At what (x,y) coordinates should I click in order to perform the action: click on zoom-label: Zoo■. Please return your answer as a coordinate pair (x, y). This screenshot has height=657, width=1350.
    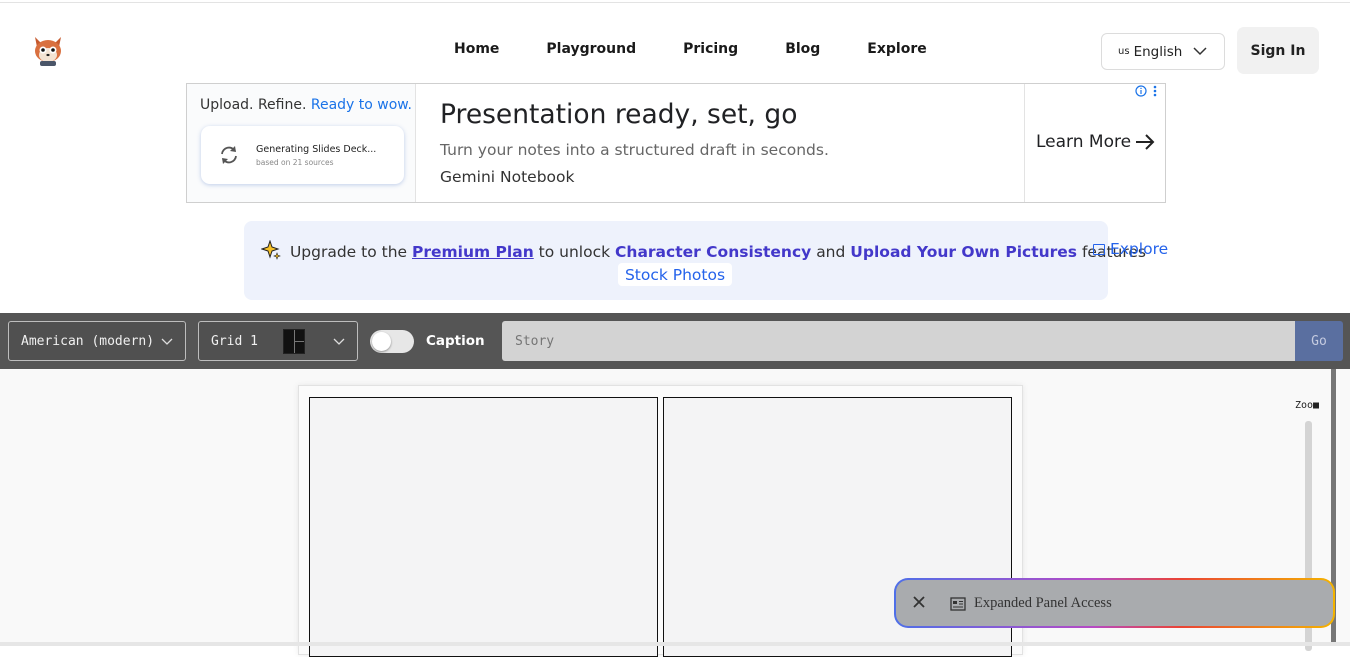
    Looking at the image, I should click on (1307, 405).